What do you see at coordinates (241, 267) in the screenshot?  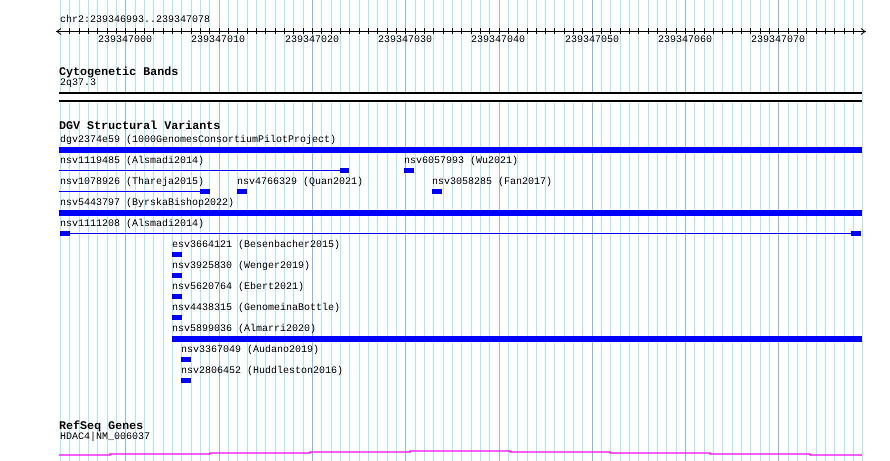 I see `variant-label: nsv3925830 (Wenger2019)` at bounding box center [241, 267].